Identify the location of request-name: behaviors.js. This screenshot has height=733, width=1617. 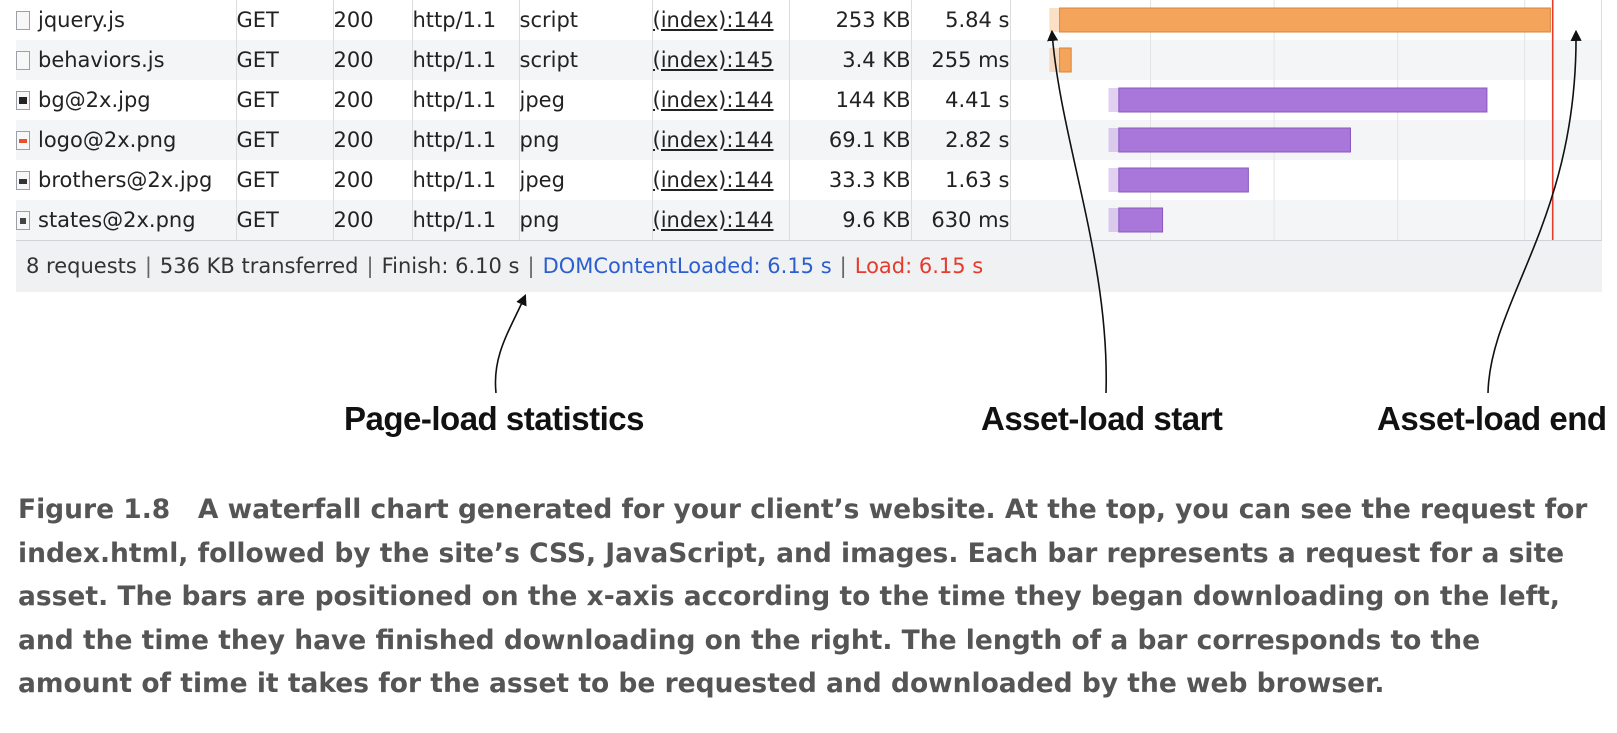
(101, 60).